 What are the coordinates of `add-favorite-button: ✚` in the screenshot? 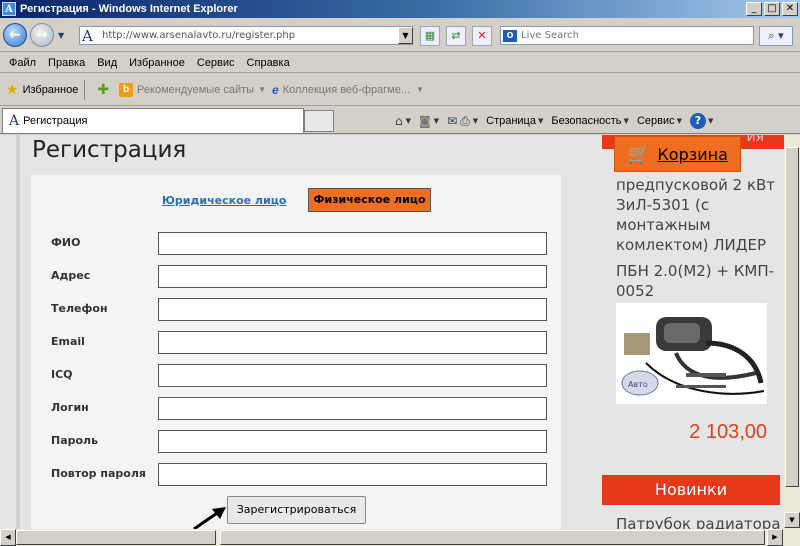 It's located at (105, 89).